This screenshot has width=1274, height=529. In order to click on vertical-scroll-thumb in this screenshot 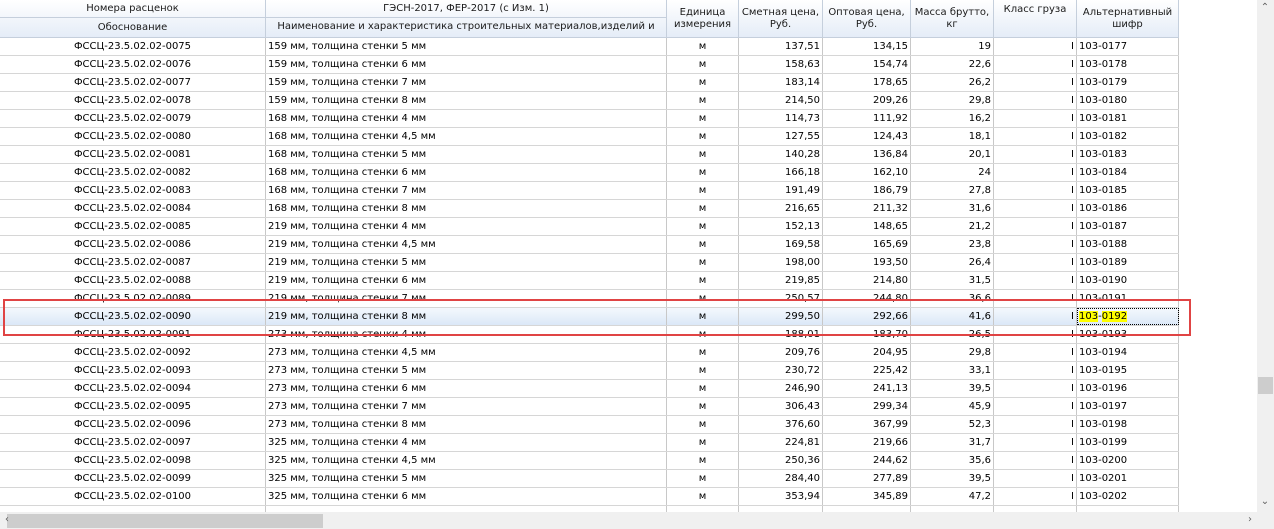, I will do `click(1265, 385)`.